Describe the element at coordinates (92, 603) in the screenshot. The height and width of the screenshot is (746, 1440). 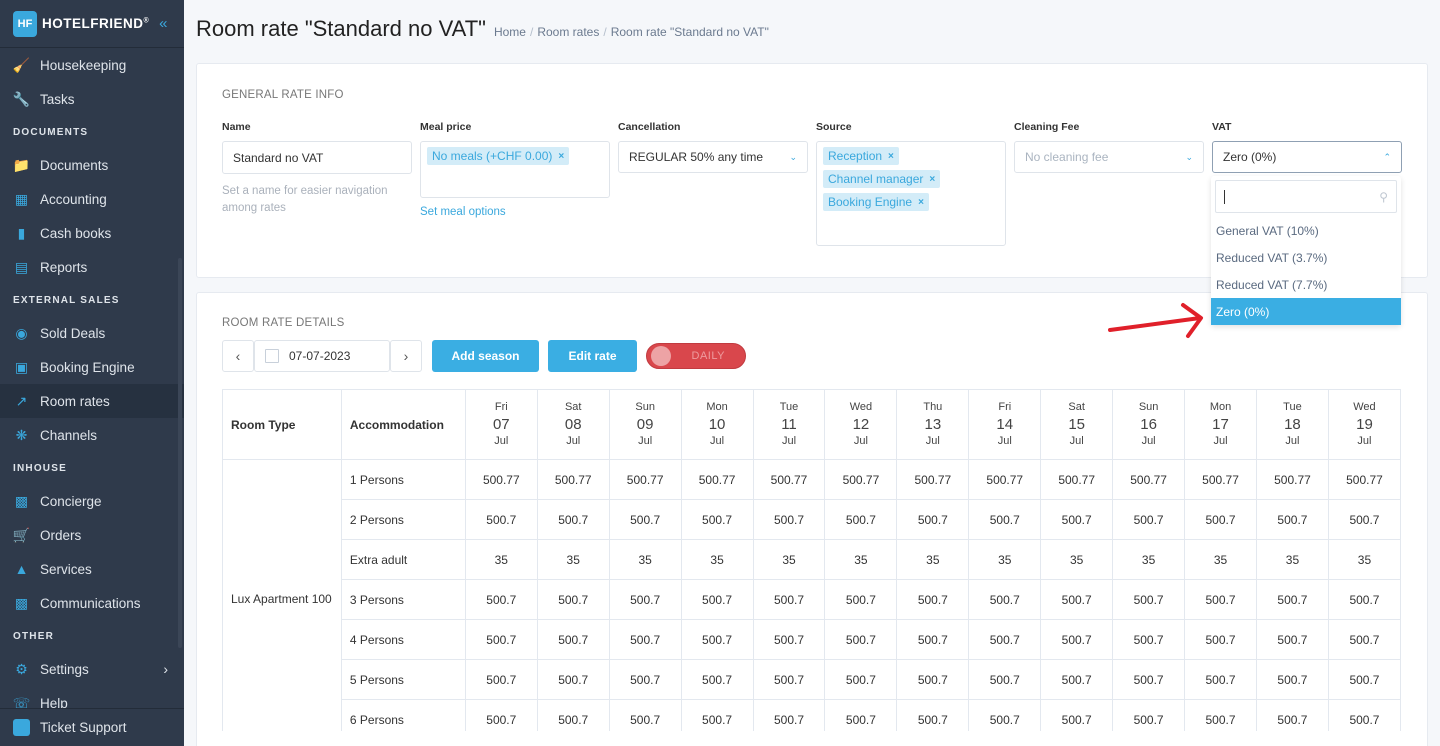
I see `sidebar-item-communications: ▩ Communications` at that location.